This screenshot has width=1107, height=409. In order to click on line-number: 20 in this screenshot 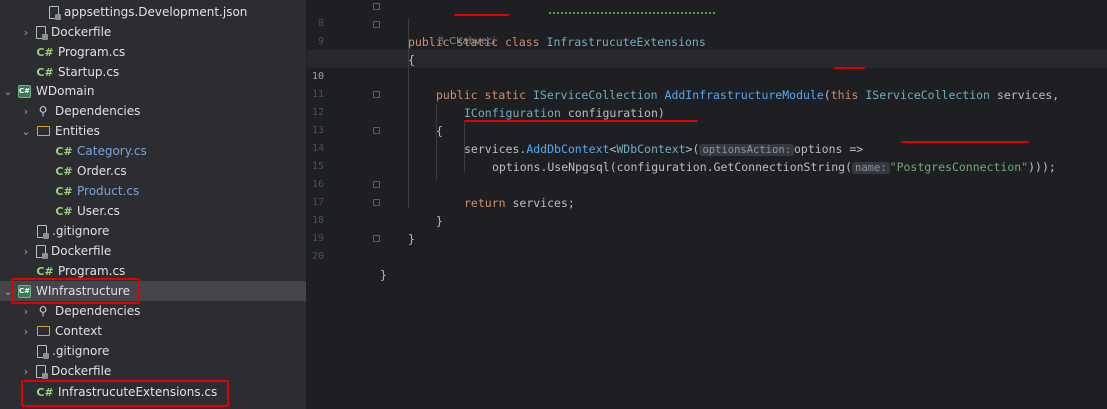, I will do `click(317, 256)`.